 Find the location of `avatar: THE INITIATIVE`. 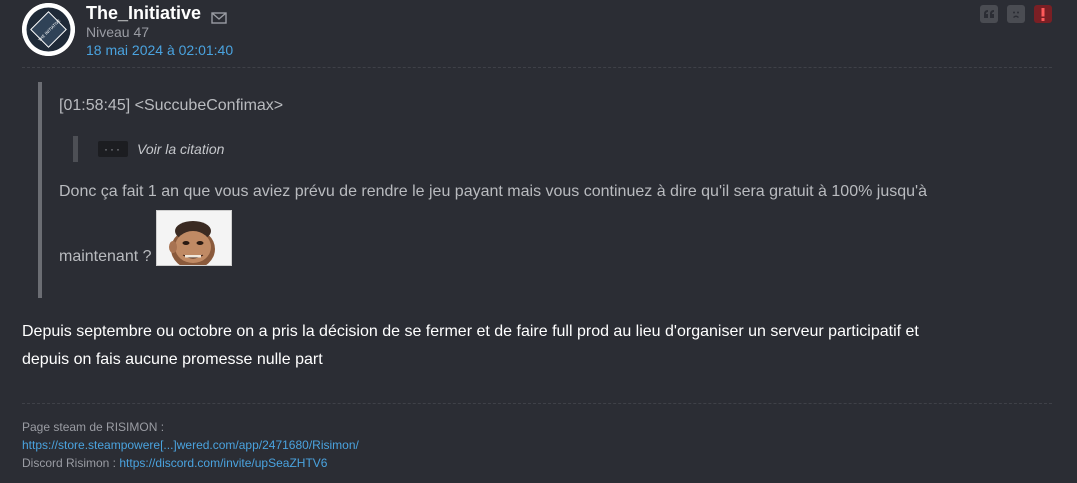

avatar: THE INITIATIVE is located at coordinates (48, 29).